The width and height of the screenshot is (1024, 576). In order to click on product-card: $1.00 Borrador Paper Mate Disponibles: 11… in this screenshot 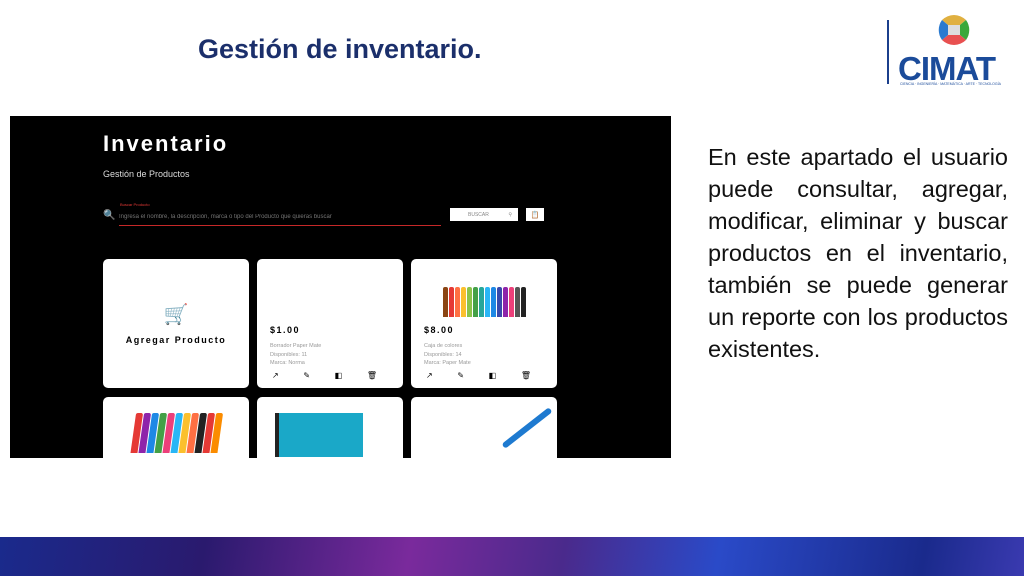, I will do `click(330, 323)`.